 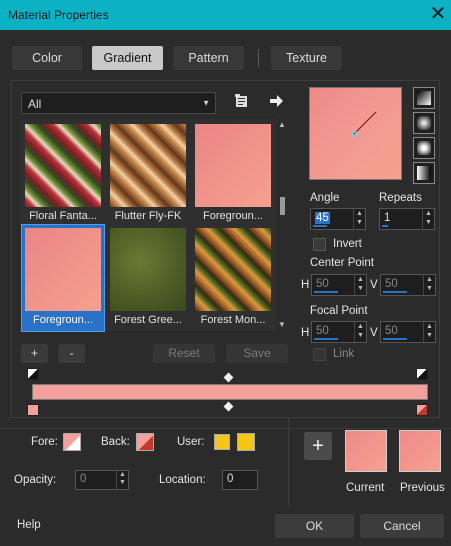 I want to click on center-v-value: 50, so click(x=391, y=284).